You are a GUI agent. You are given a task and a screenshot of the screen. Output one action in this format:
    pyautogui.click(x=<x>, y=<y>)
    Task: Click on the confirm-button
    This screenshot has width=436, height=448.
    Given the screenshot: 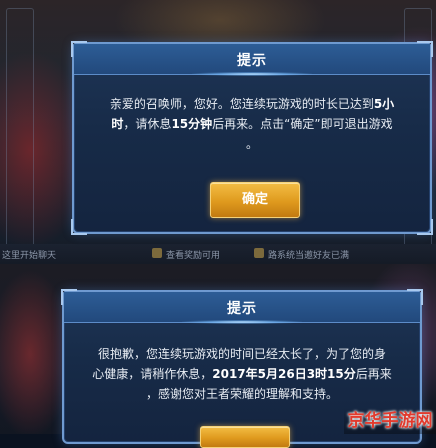 What is the action you would take?
    pyautogui.click(x=245, y=437)
    